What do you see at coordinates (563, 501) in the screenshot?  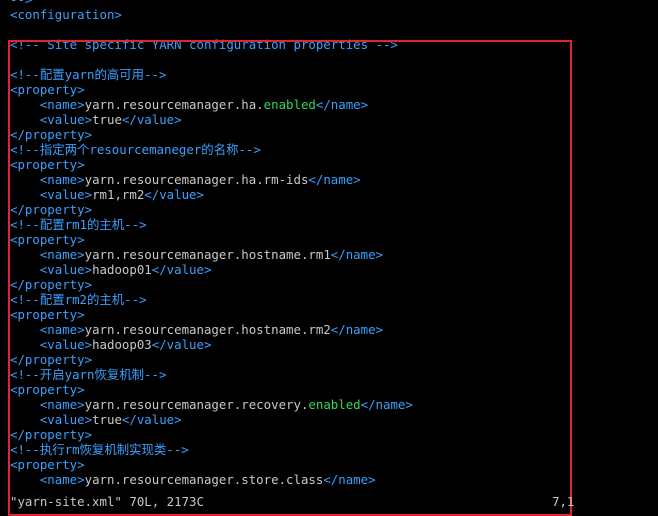 I see `status-cursor-position: 7,1` at bounding box center [563, 501].